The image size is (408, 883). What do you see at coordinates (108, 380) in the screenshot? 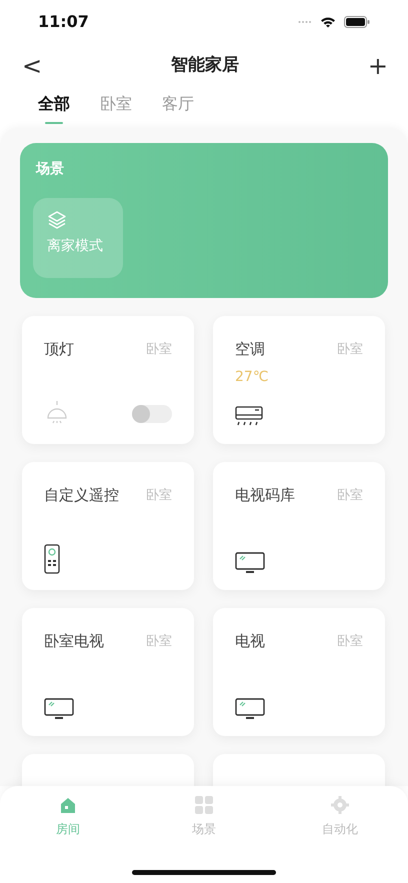
I see `device-card: 顶灯 卧室` at bounding box center [108, 380].